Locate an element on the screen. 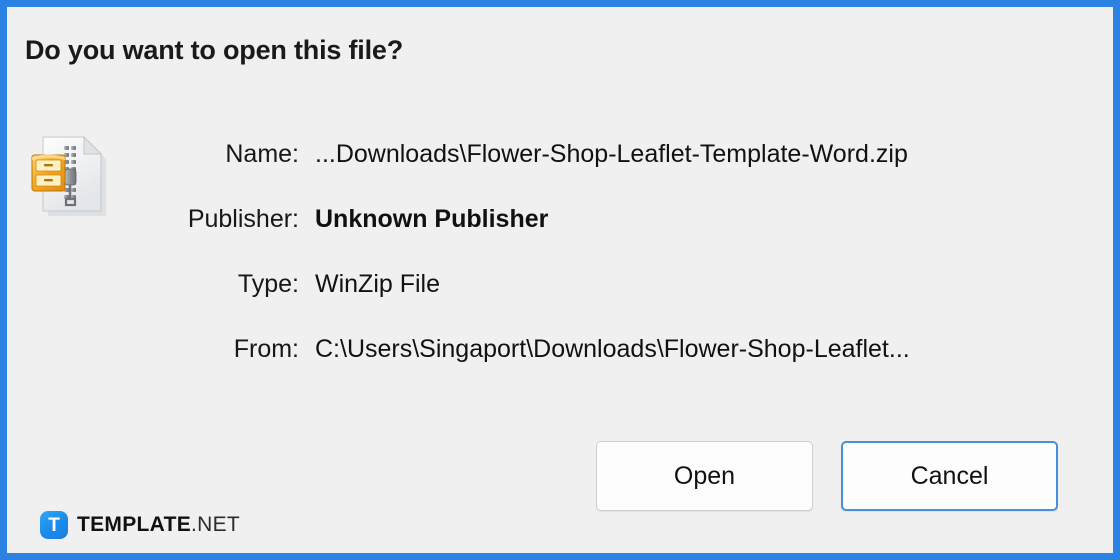 The width and height of the screenshot is (1120, 560). cancel-button: Cancel is located at coordinates (949, 476).